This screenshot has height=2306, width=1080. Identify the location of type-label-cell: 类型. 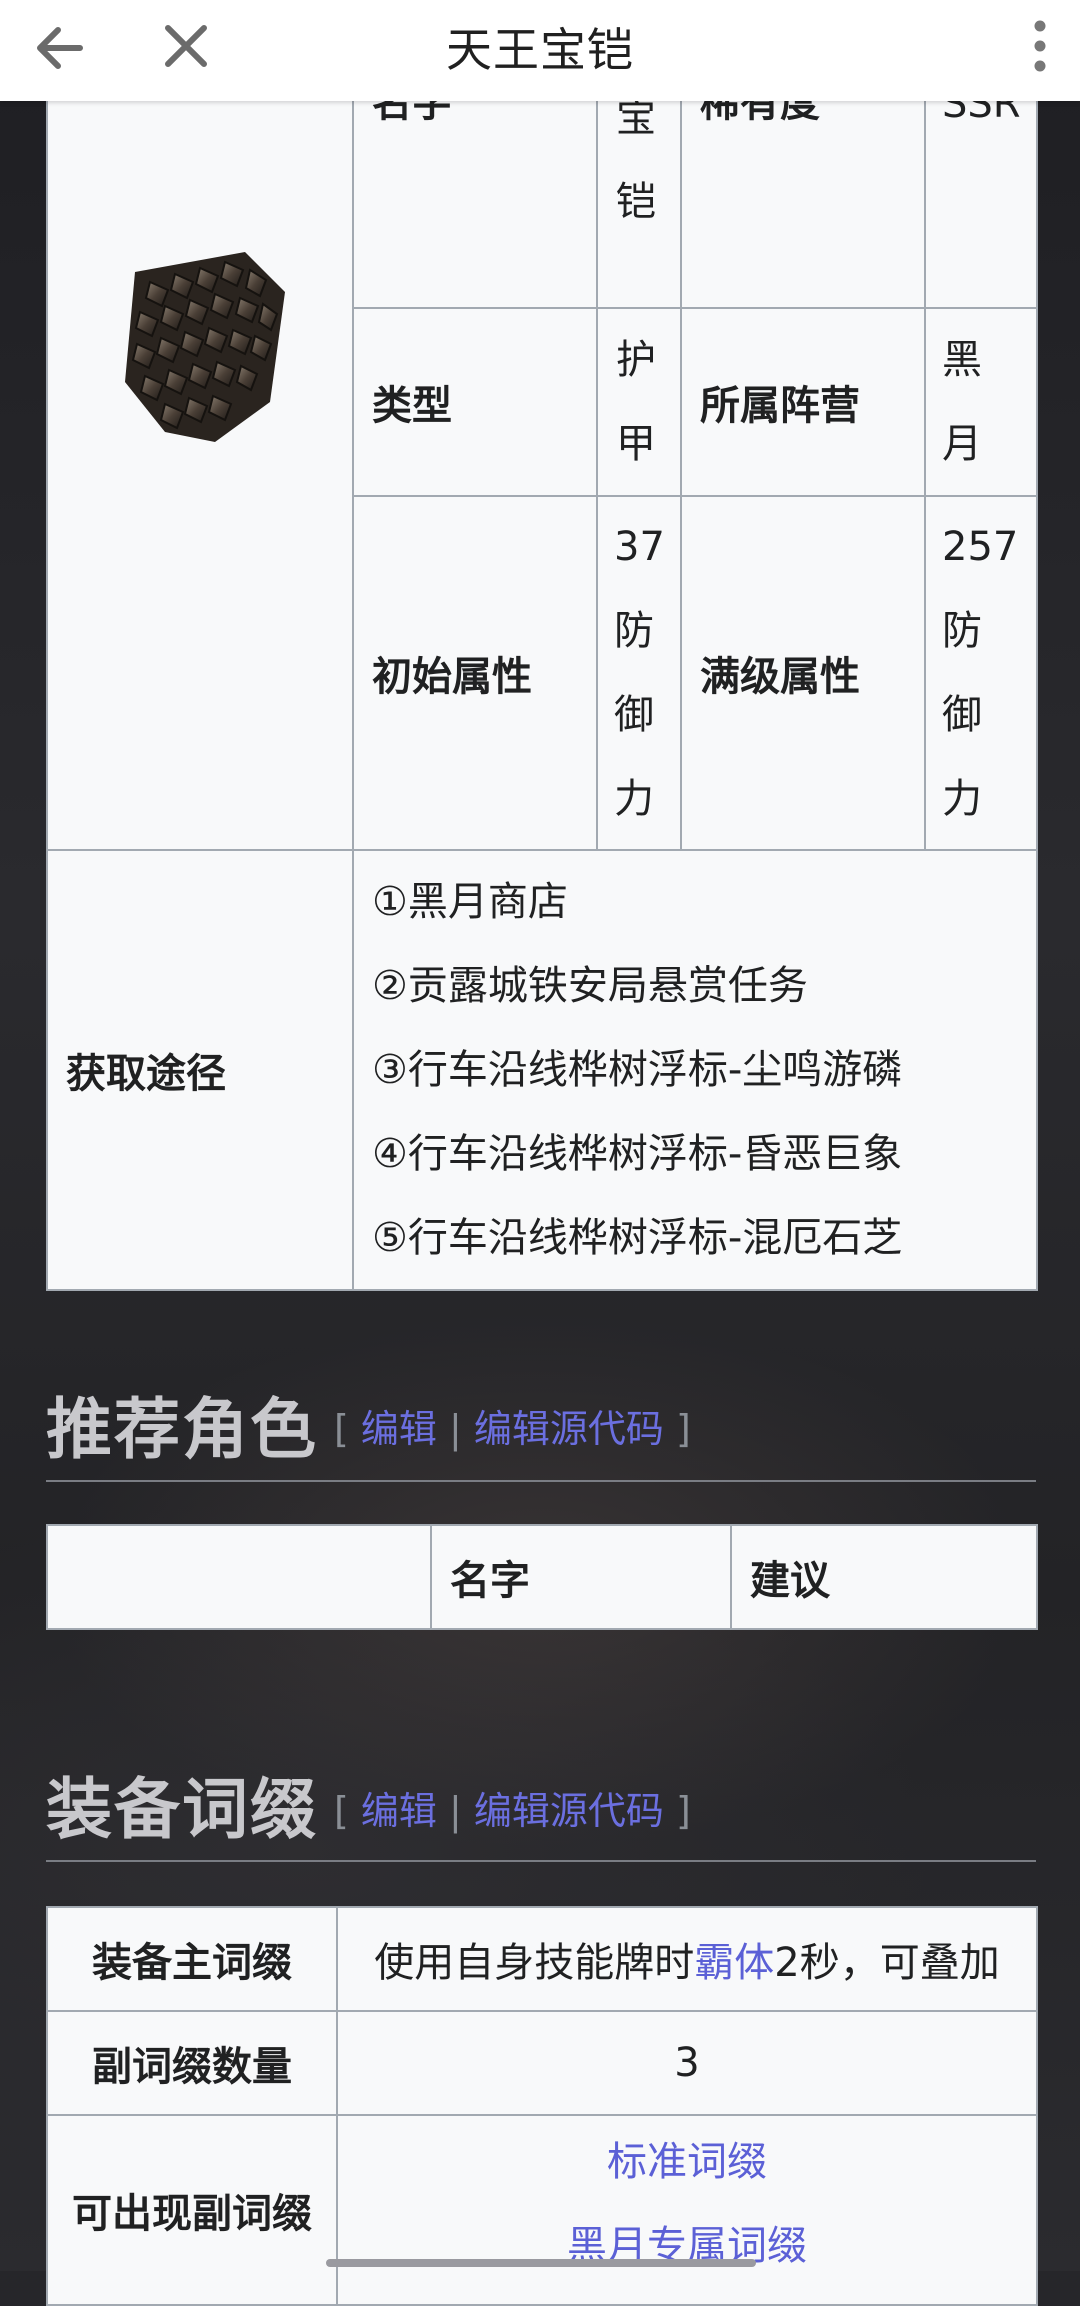
(475, 402).